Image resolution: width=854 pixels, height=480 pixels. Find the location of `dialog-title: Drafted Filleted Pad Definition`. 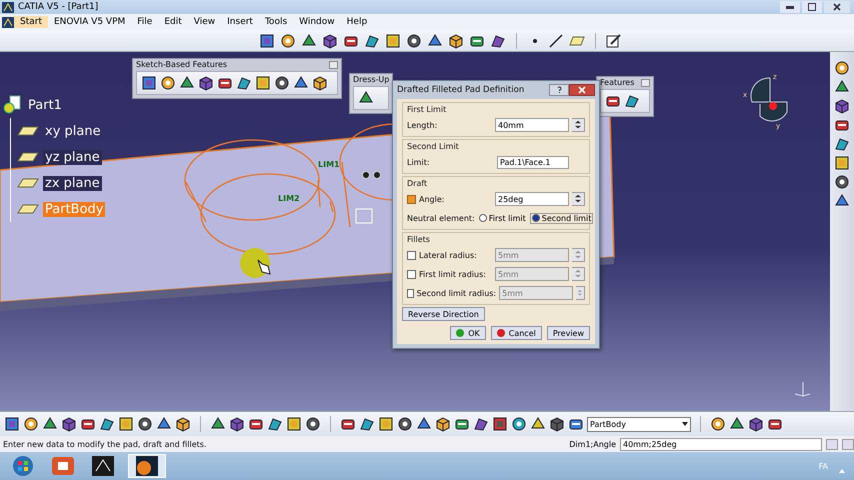

dialog-title: Drafted Filleted Pad Definition is located at coordinates (460, 90).